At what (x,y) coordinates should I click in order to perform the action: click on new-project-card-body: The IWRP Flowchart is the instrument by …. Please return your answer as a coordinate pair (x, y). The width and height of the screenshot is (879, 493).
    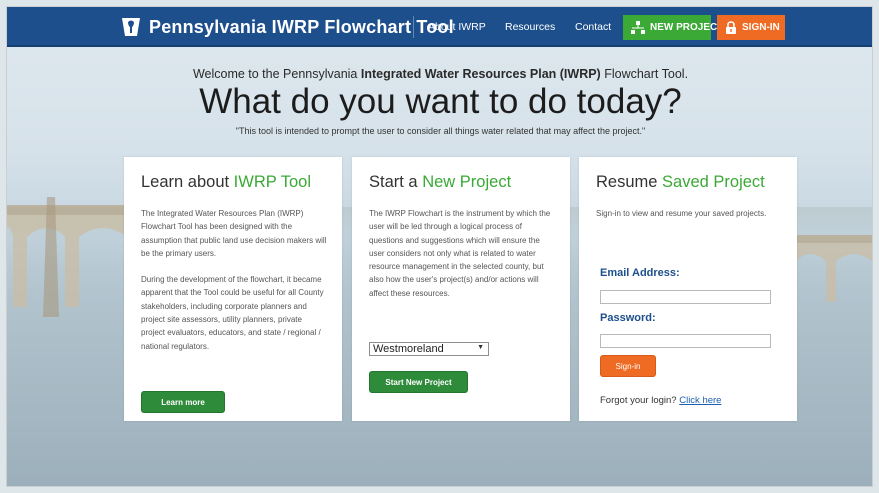
    Looking at the image, I should click on (460, 253).